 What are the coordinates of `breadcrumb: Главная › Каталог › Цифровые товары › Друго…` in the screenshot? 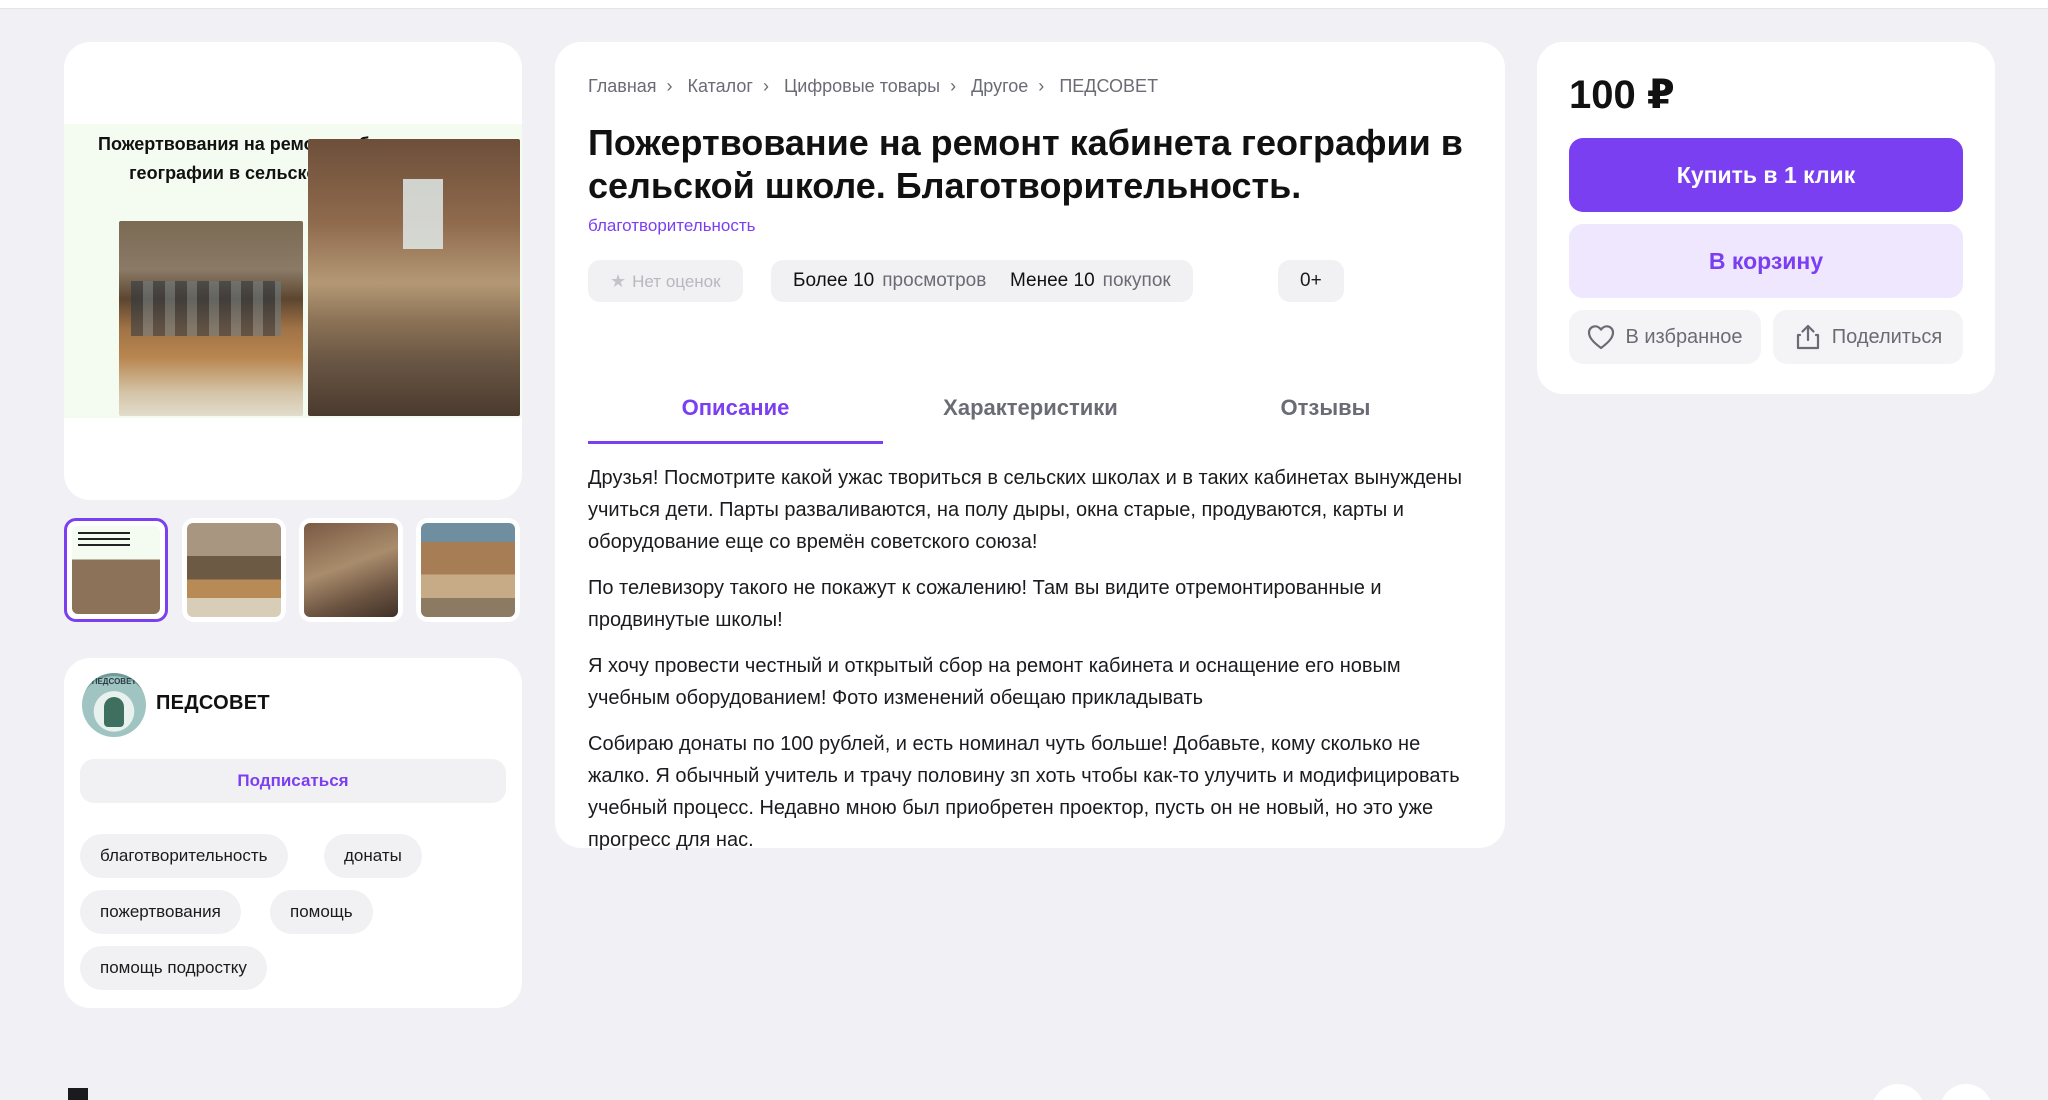 It's located at (873, 86).